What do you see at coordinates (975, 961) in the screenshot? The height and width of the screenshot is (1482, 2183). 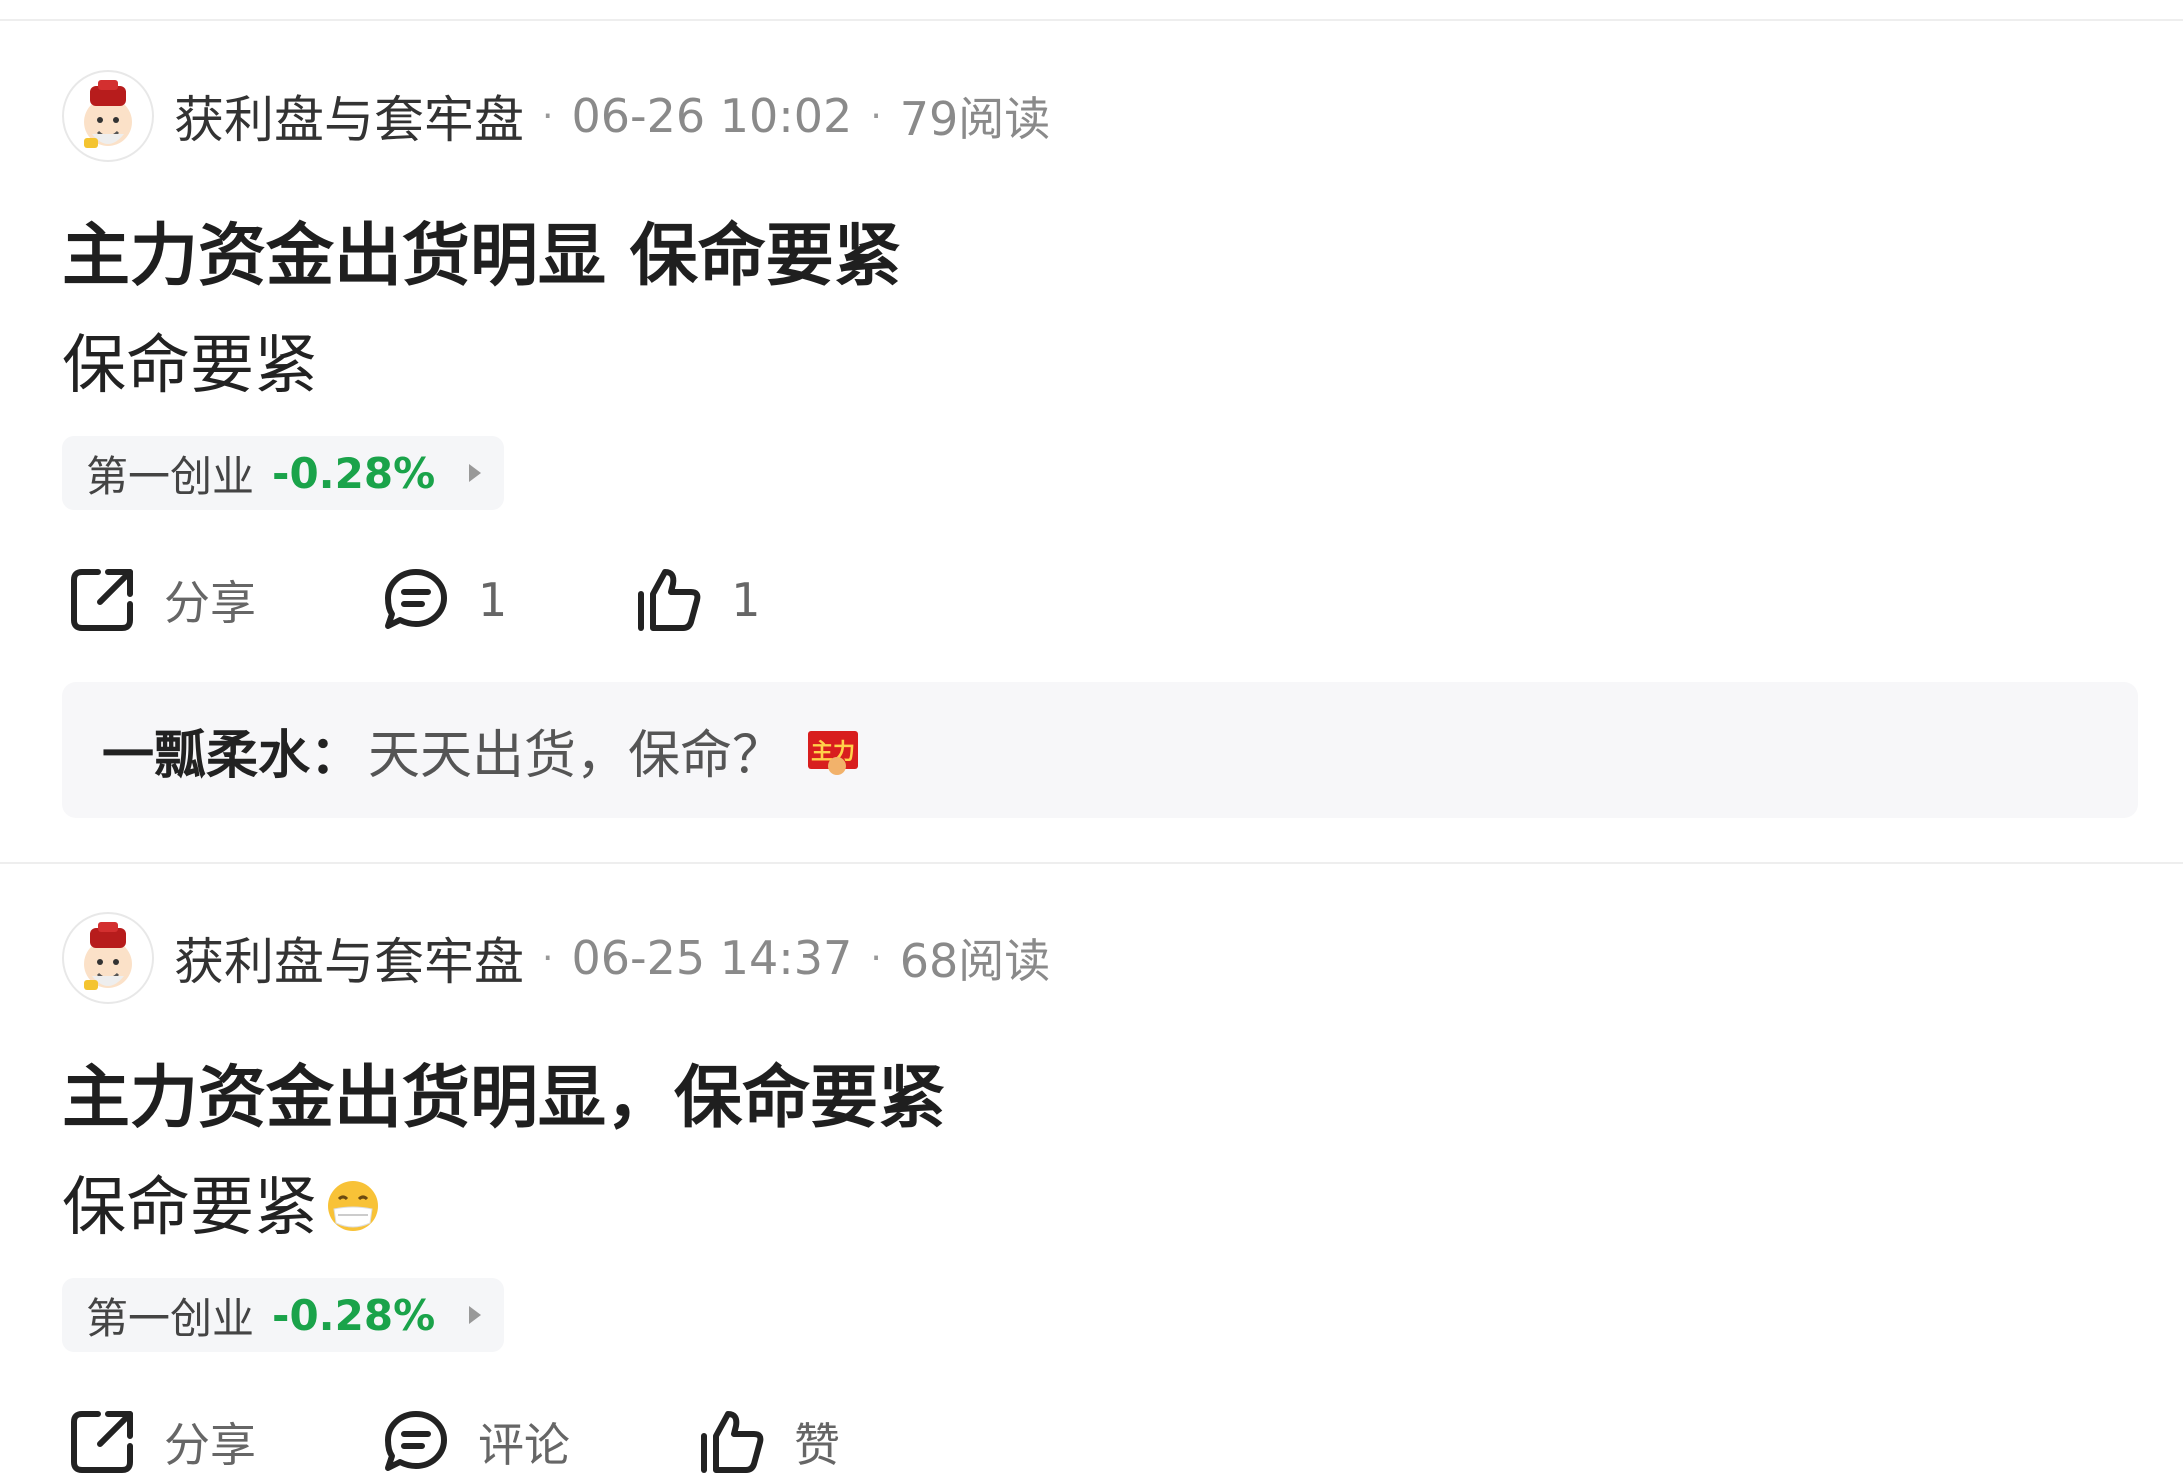 I see `read-count: 68阅读` at bounding box center [975, 961].